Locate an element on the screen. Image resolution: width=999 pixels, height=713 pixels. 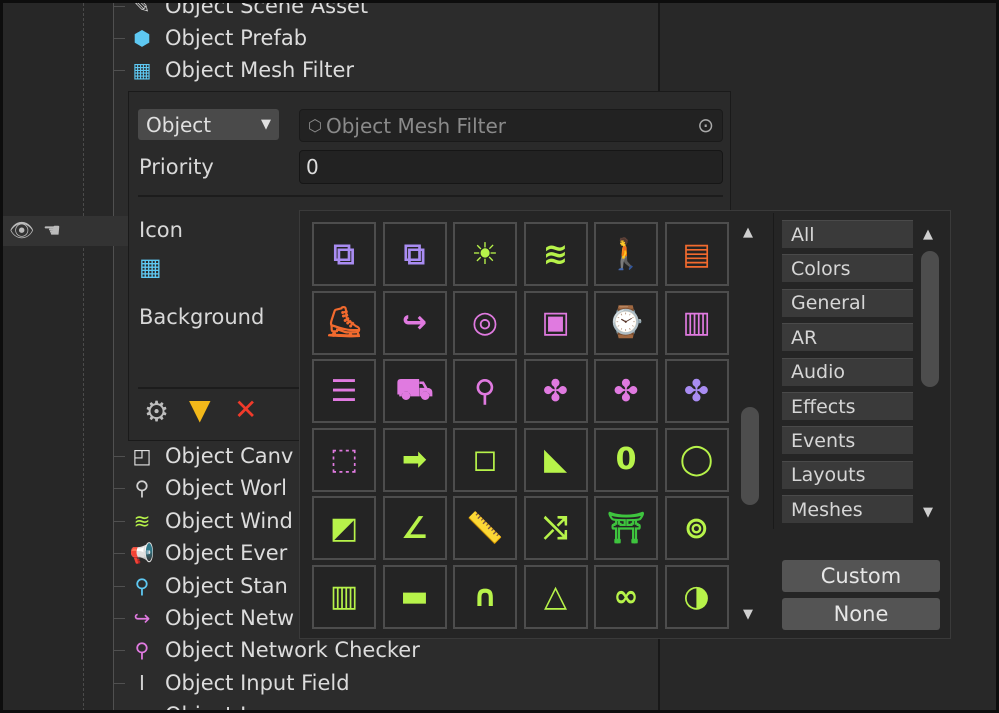
icon-cell: ▣ is located at coordinates (555, 322).